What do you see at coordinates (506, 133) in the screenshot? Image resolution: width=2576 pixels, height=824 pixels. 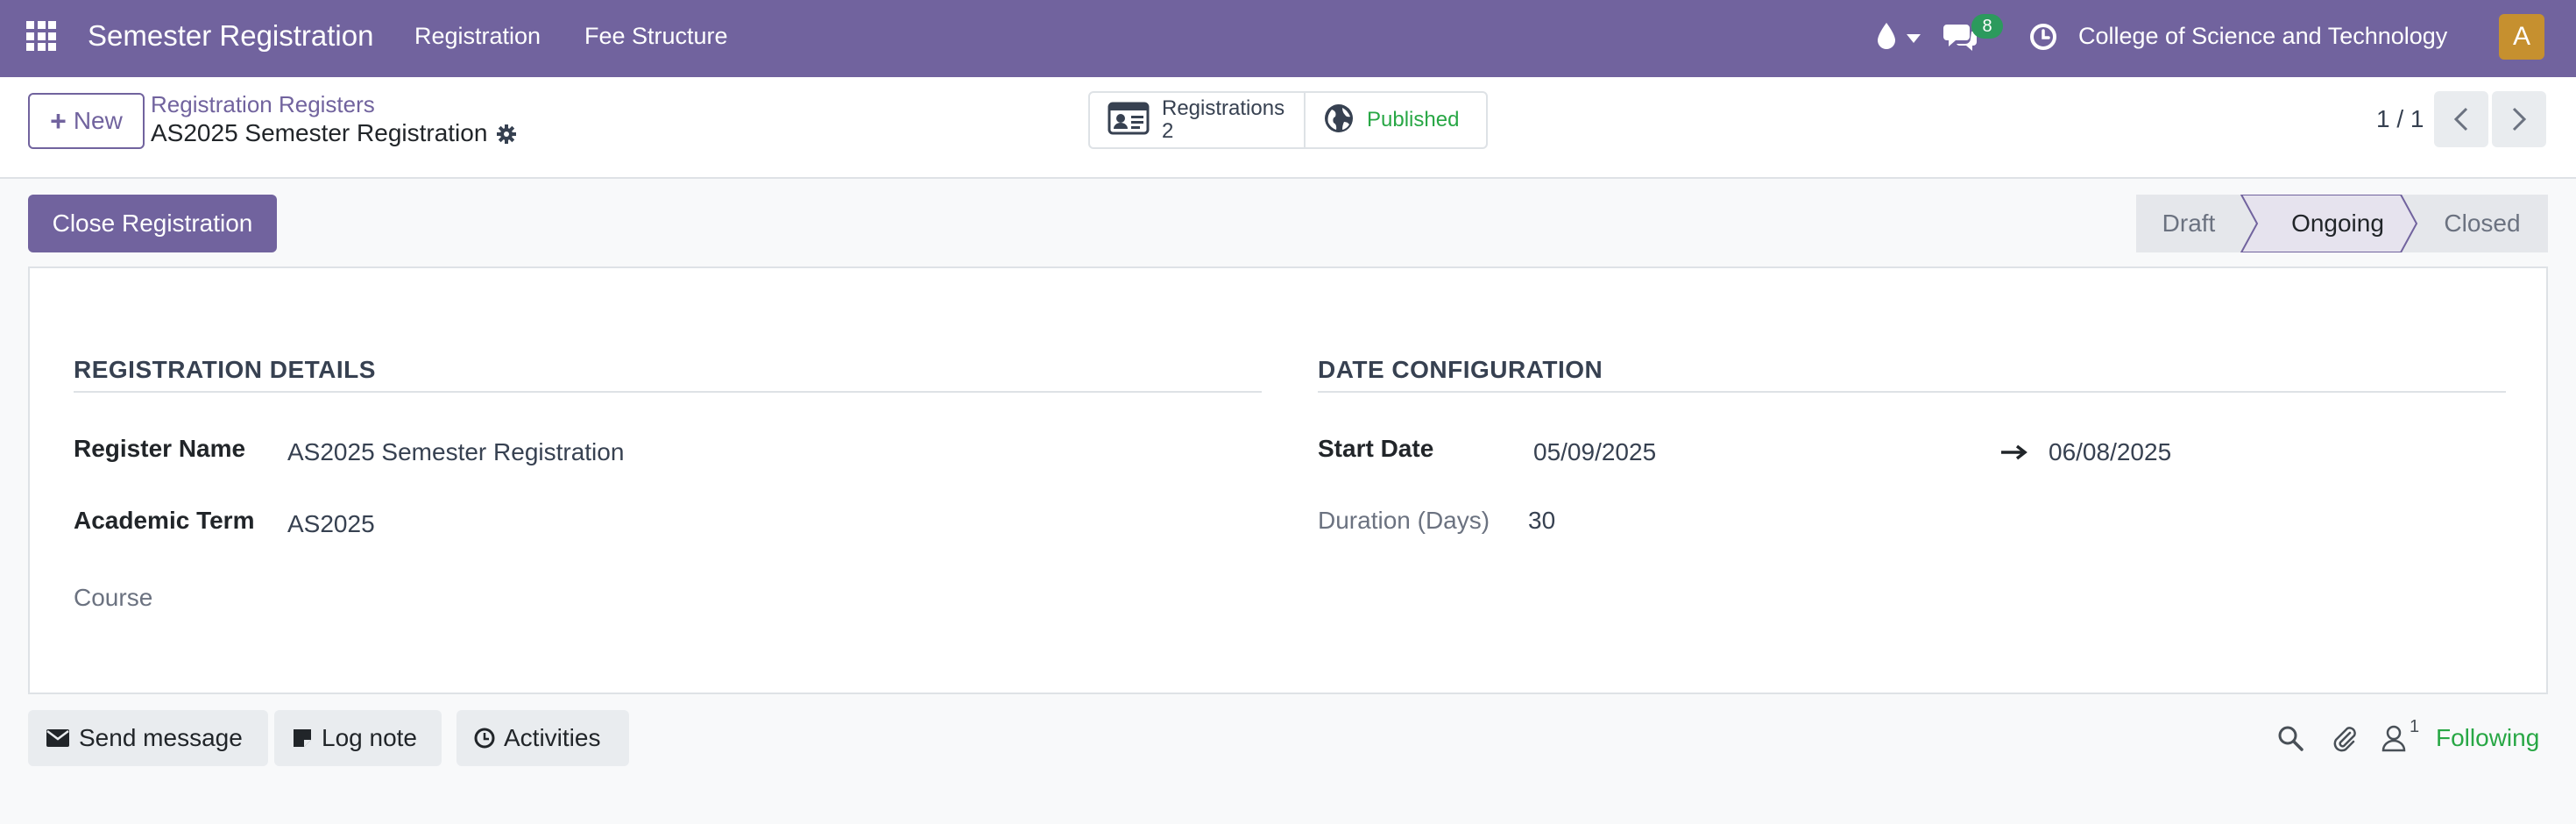 I see `gear-icon` at bounding box center [506, 133].